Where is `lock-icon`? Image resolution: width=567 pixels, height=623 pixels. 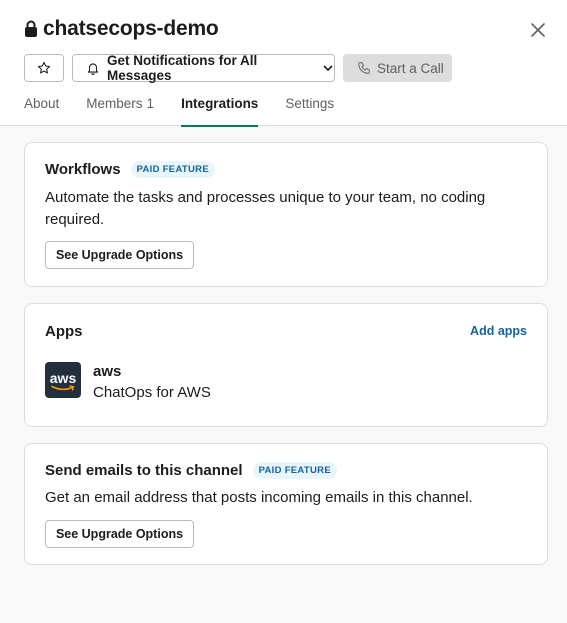 lock-icon is located at coordinates (31, 29).